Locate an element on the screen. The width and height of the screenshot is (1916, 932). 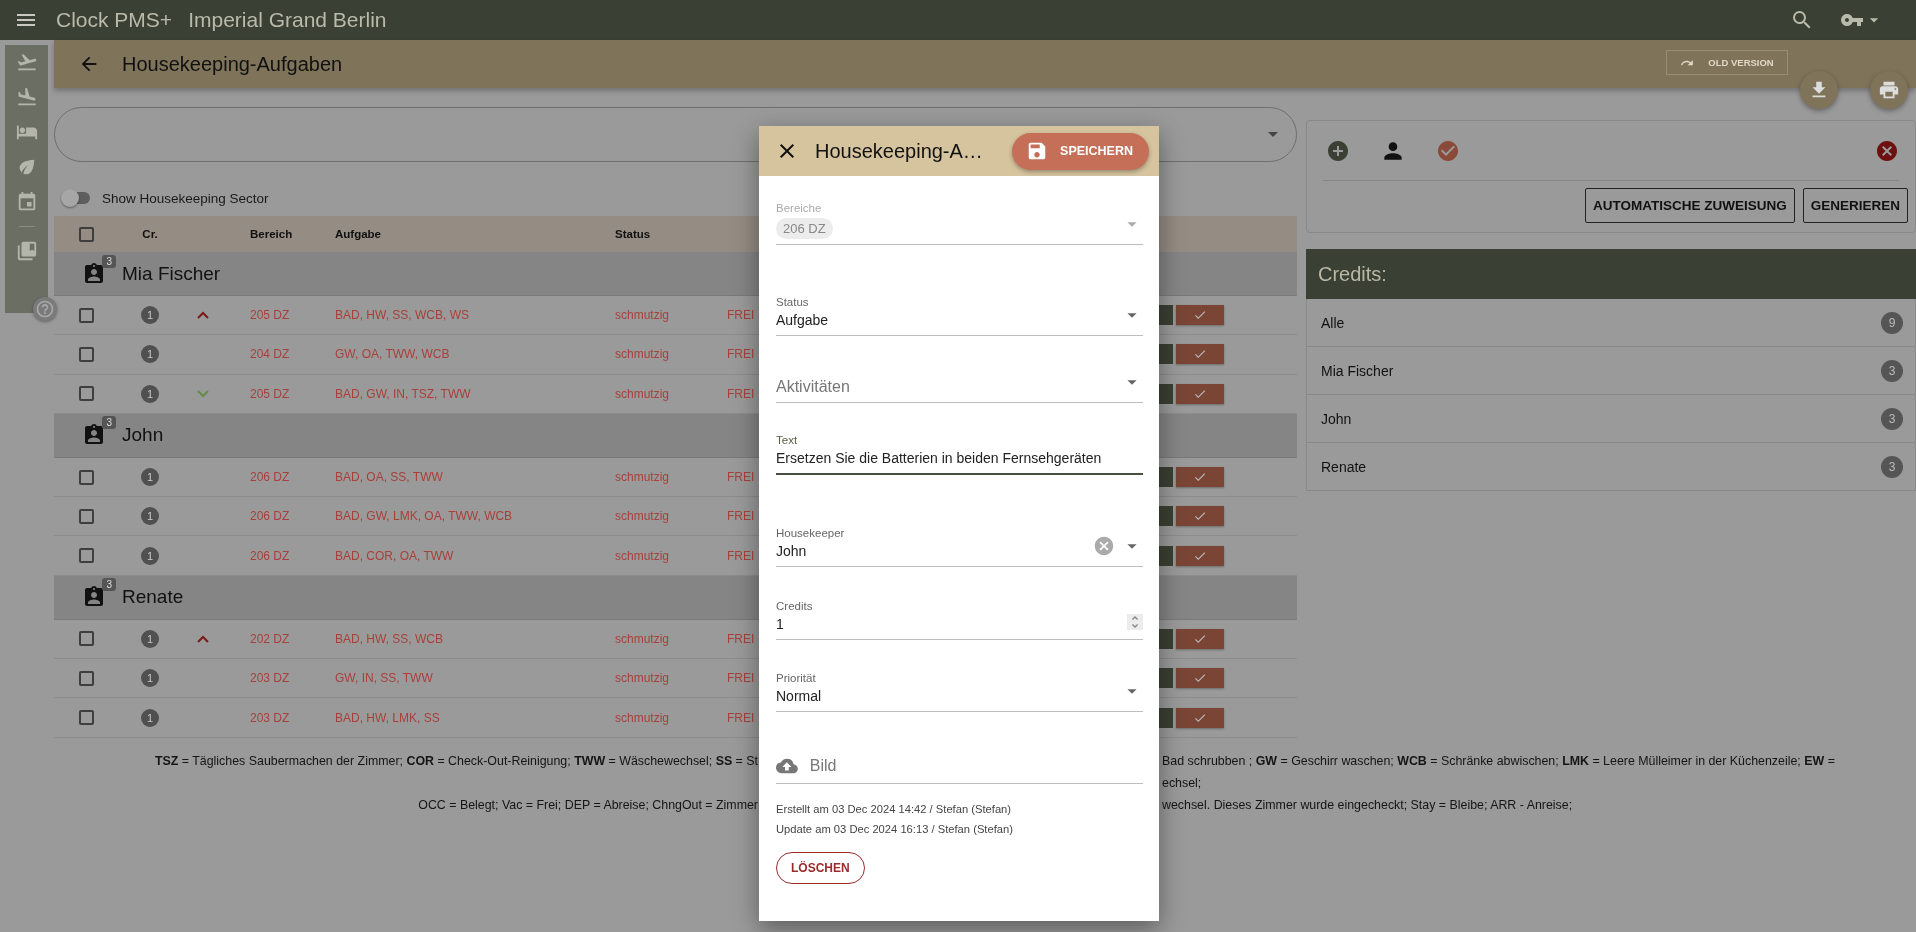
table-cell-text: BAD, GW, LMK, OA, TWW, WCB is located at coordinates (424, 516).